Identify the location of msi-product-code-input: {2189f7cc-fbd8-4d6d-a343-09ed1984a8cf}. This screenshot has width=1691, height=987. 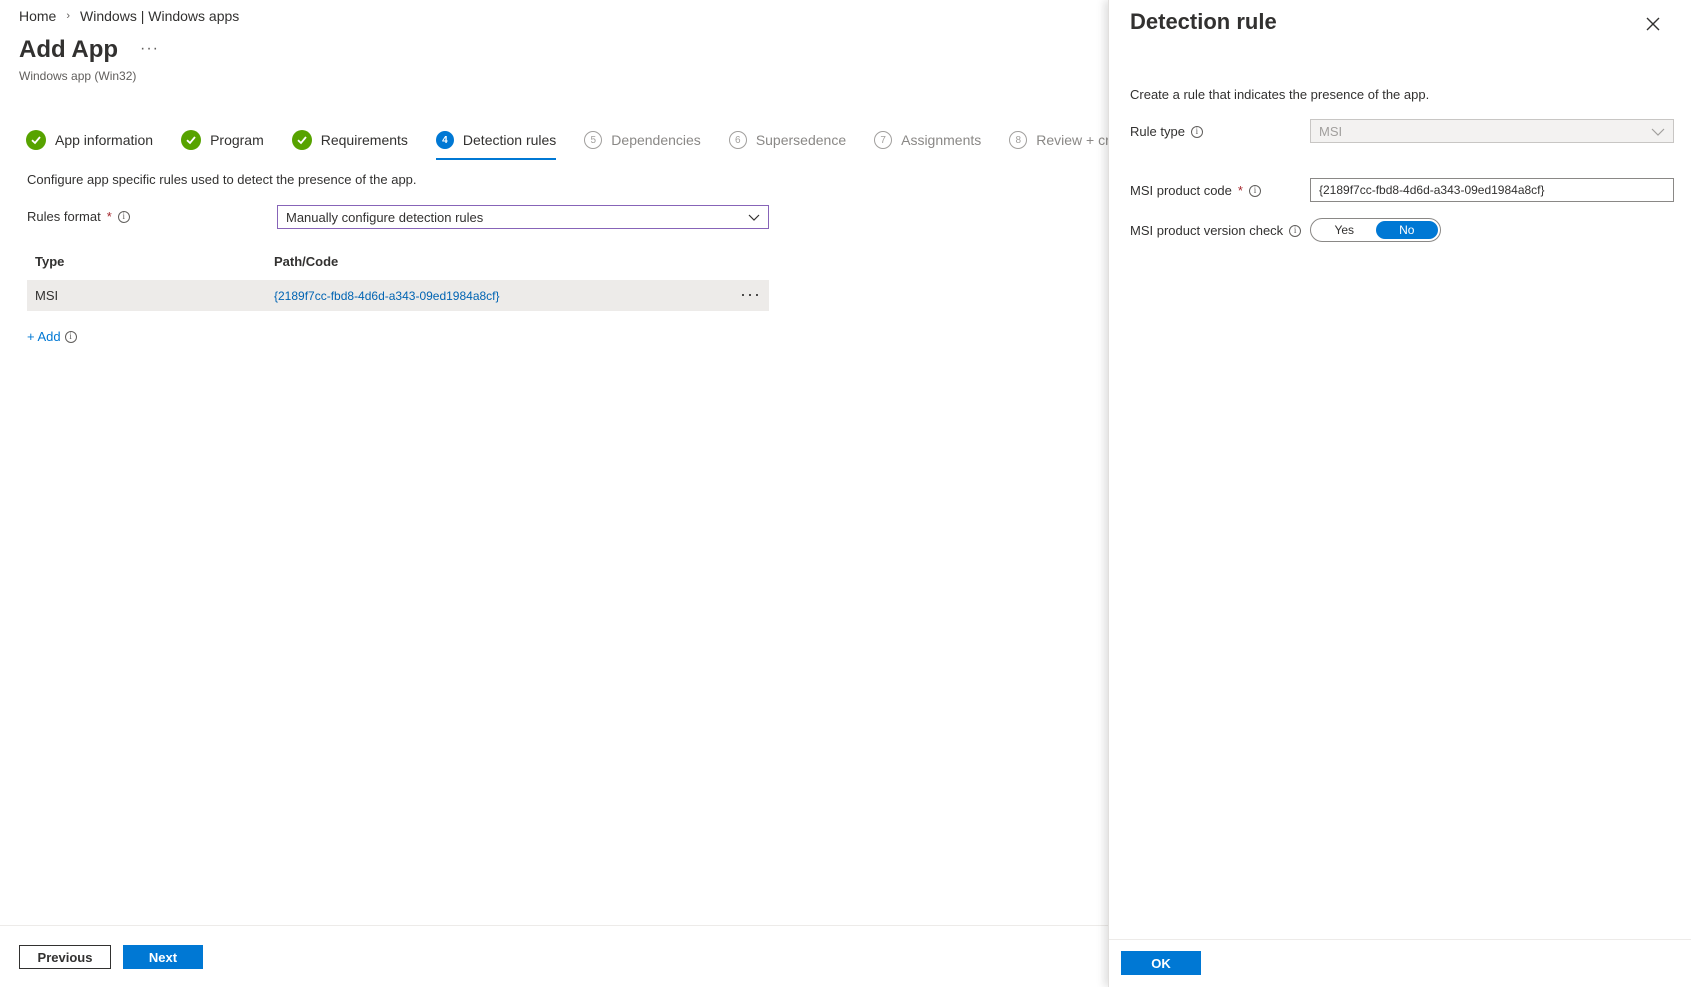
(1492, 190).